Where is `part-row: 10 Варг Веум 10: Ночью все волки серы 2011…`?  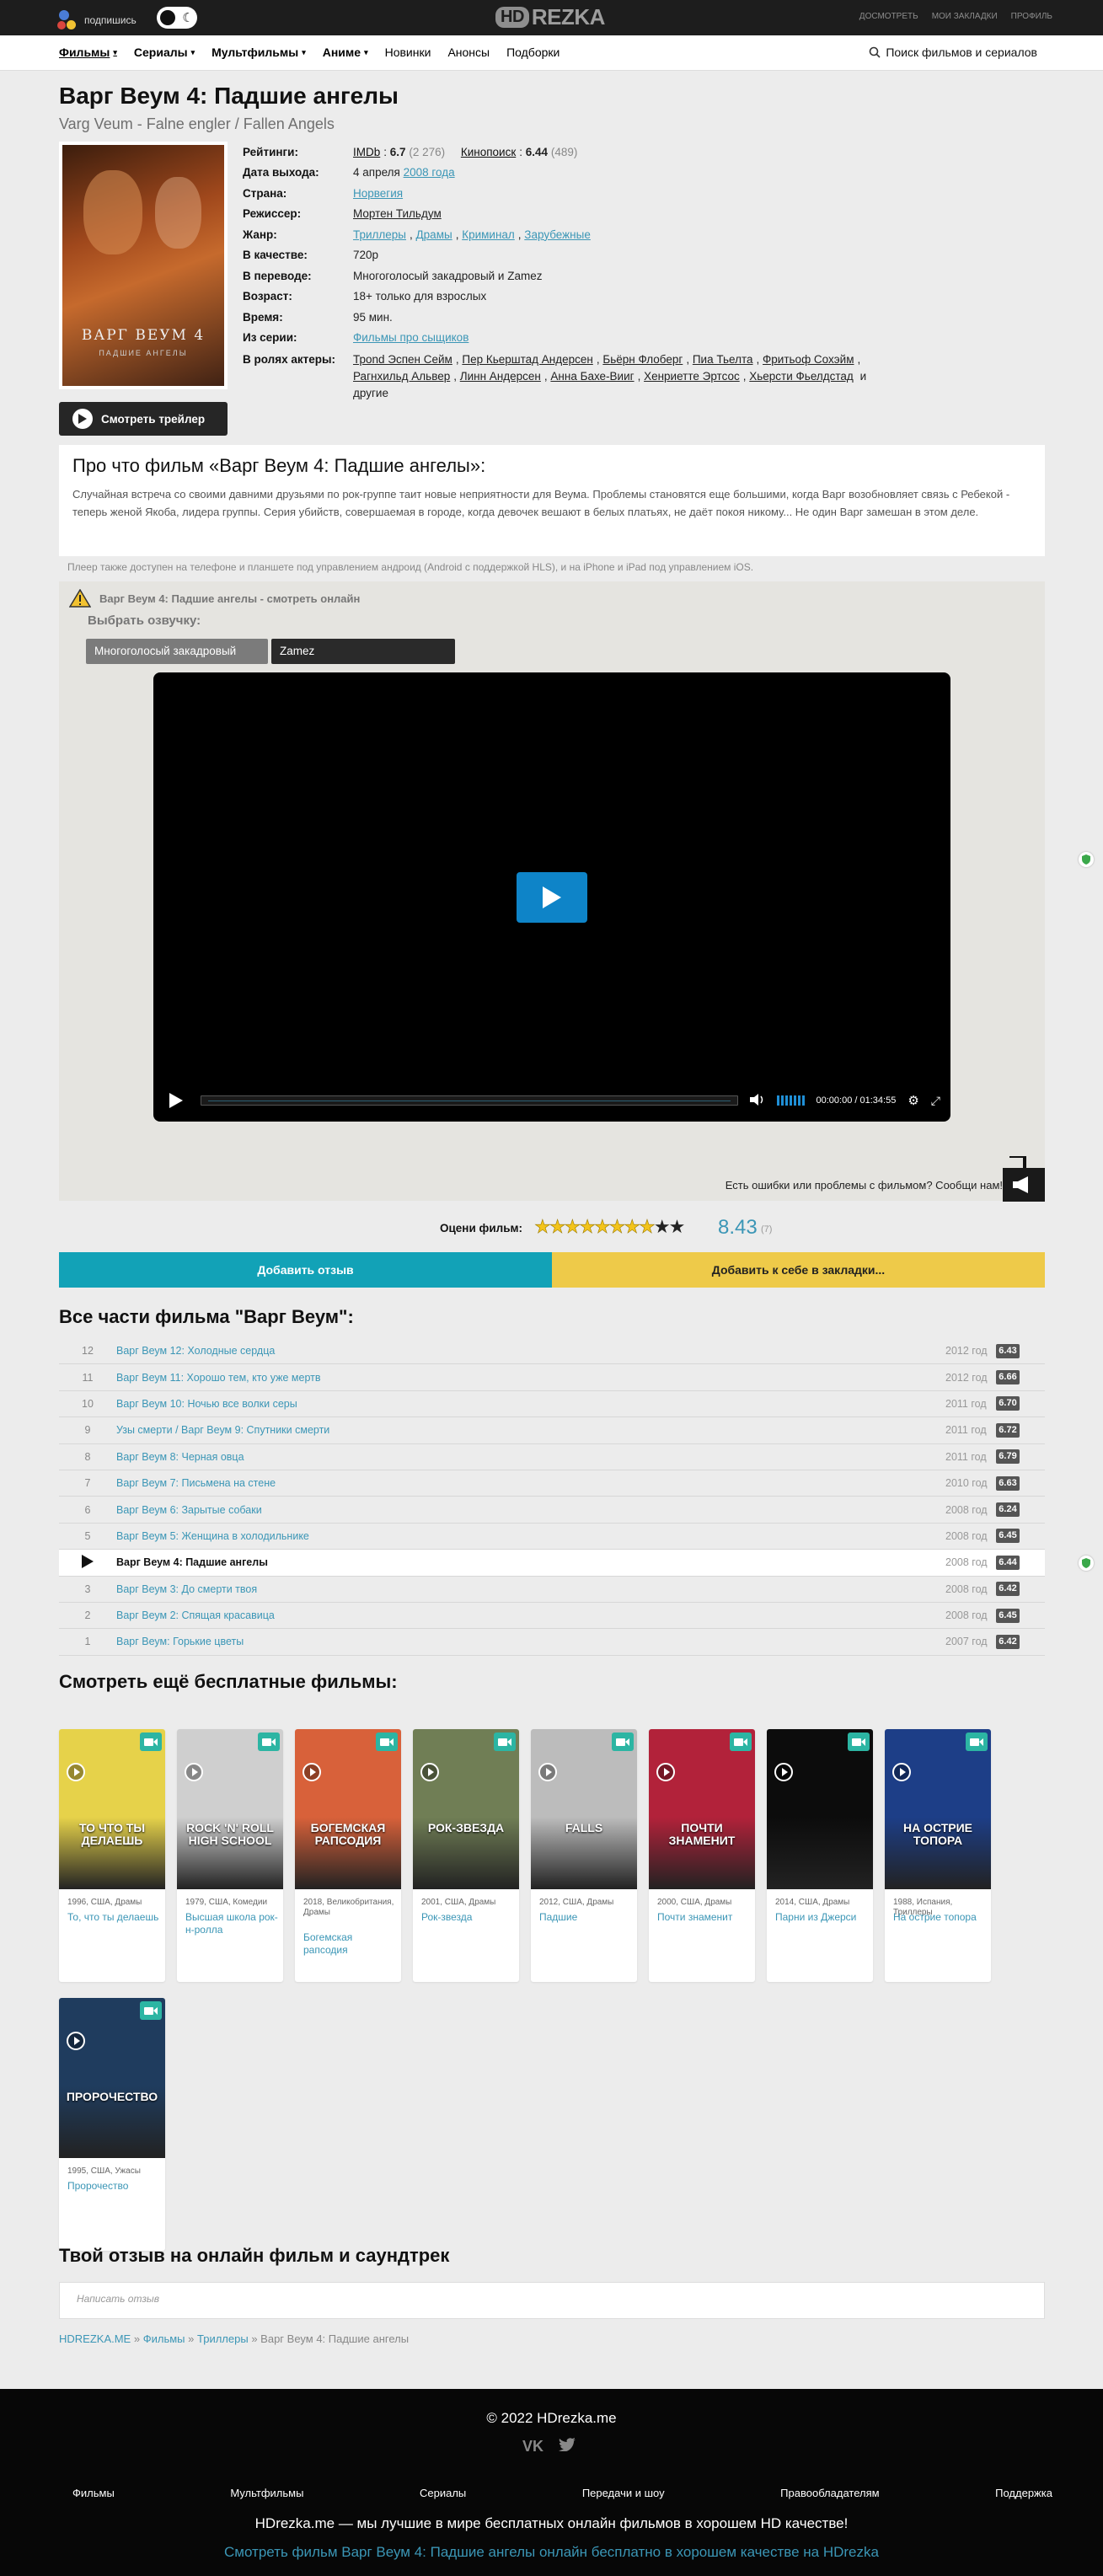 part-row: 10 Варг Веум 10: Ночью все волки серы 2011… is located at coordinates (552, 1404).